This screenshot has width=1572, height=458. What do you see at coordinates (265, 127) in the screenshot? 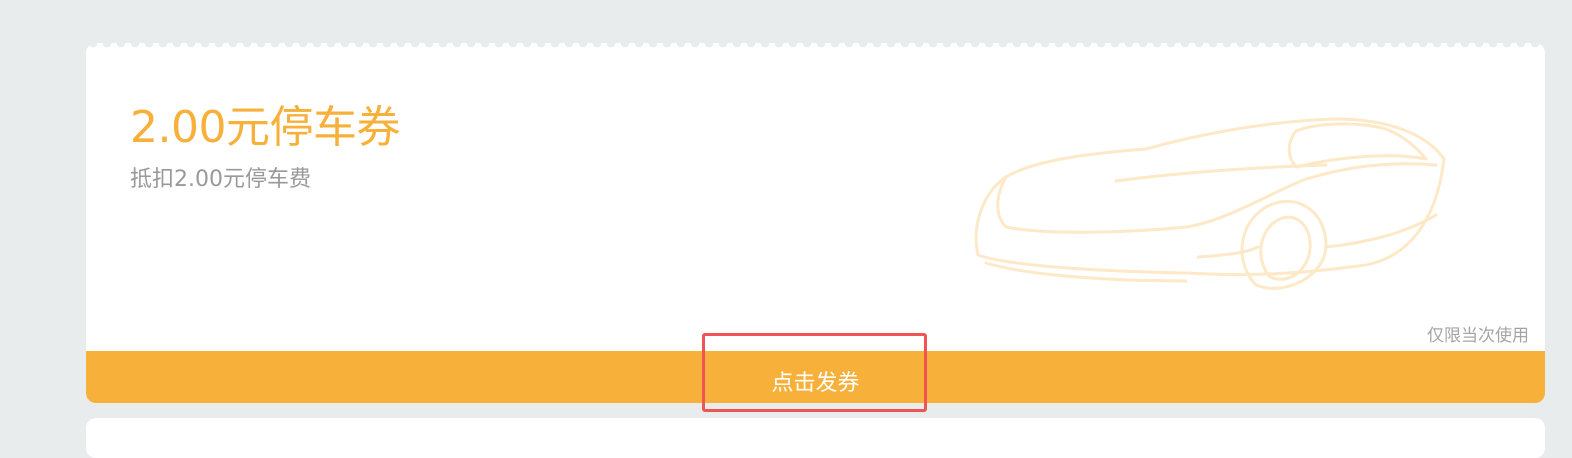
I see `coupon-title: 2.00元停车券` at bounding box center [265, 127].